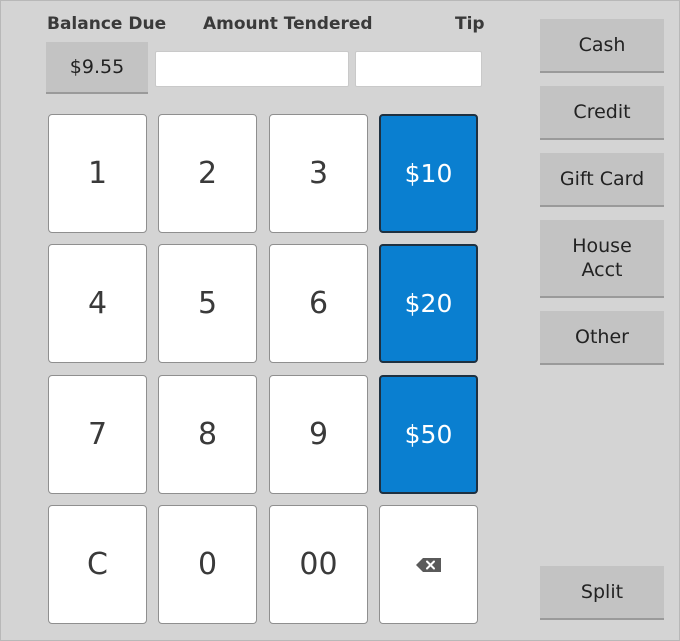 The width and height of the screenshot is (680, 641). I want to click on amount-tendered-label: Amount Tendered, so click(288, 24).